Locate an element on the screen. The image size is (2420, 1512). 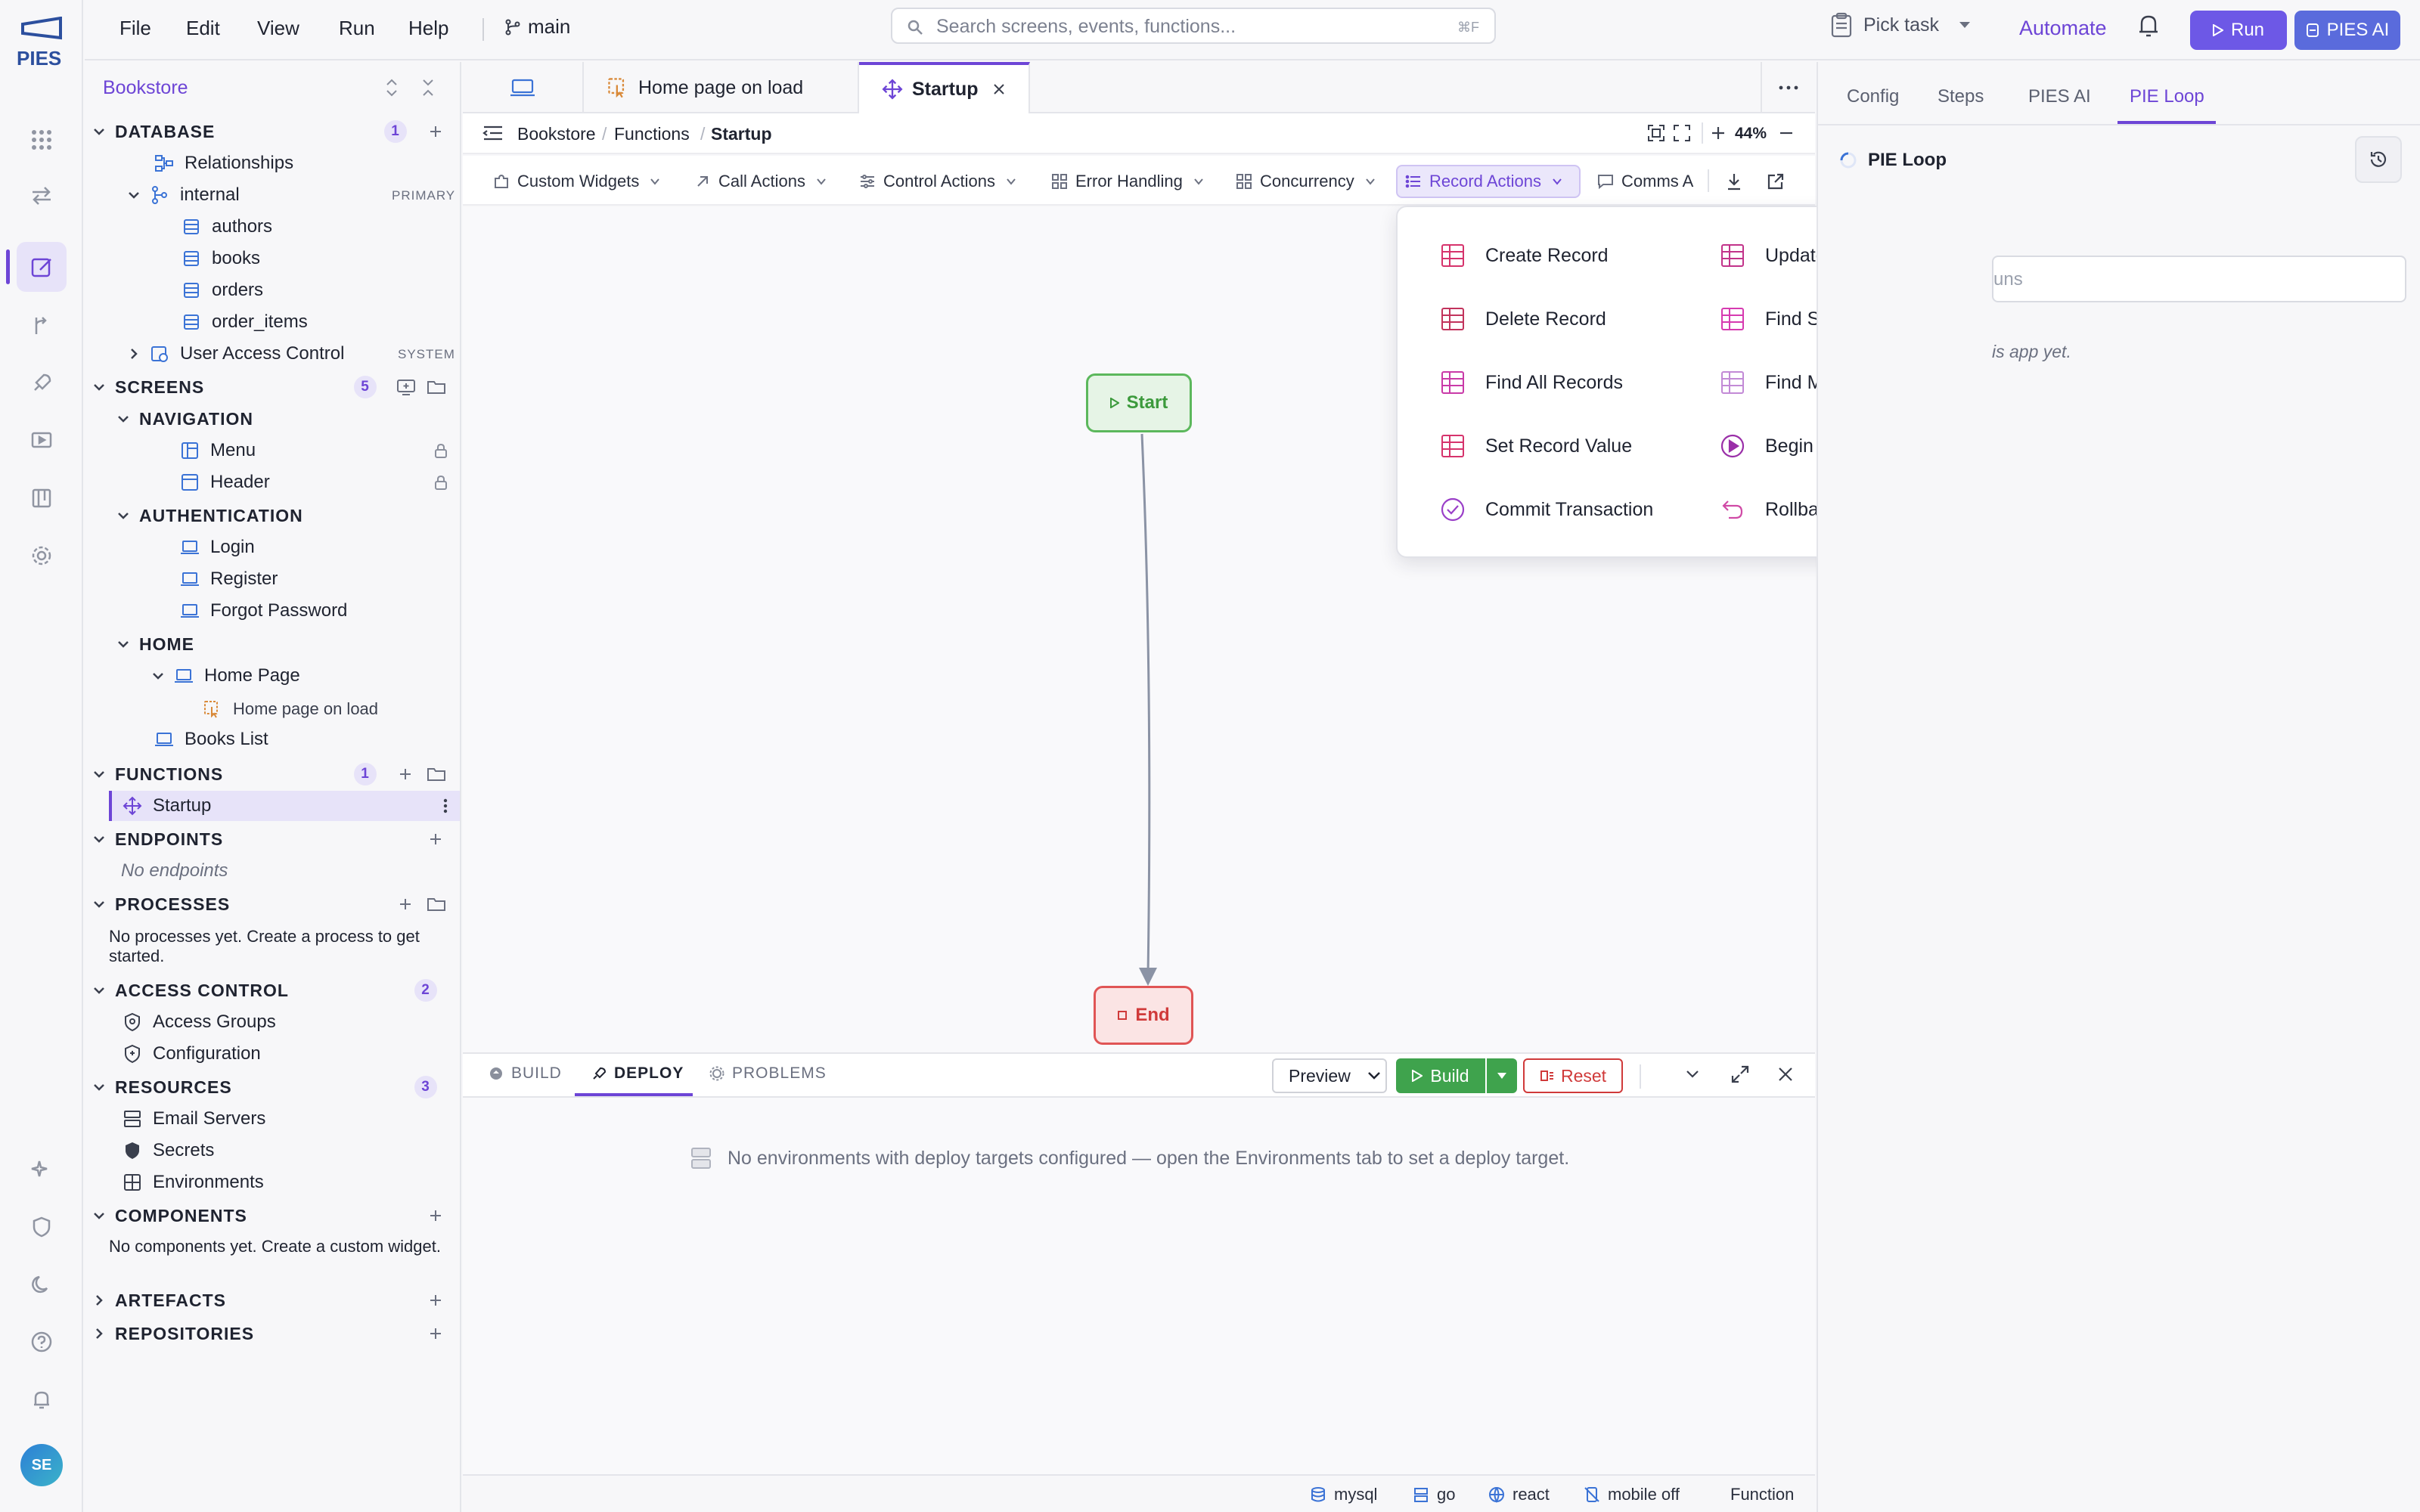
section-artefacts: ARTEFACTS is located at coordinates (275, 1300).